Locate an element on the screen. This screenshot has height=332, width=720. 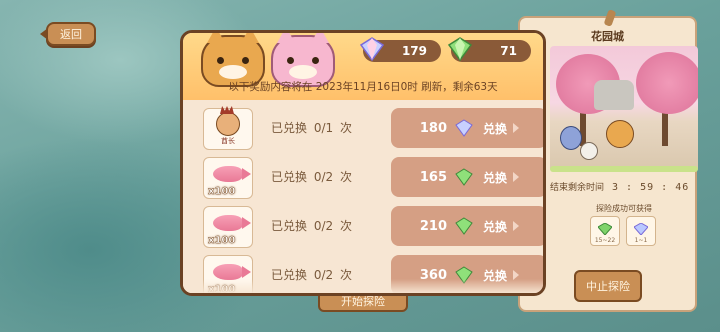
list-item: x100 已兑换 0/2 次 210 兑换 is located at coordinates (372, 226).